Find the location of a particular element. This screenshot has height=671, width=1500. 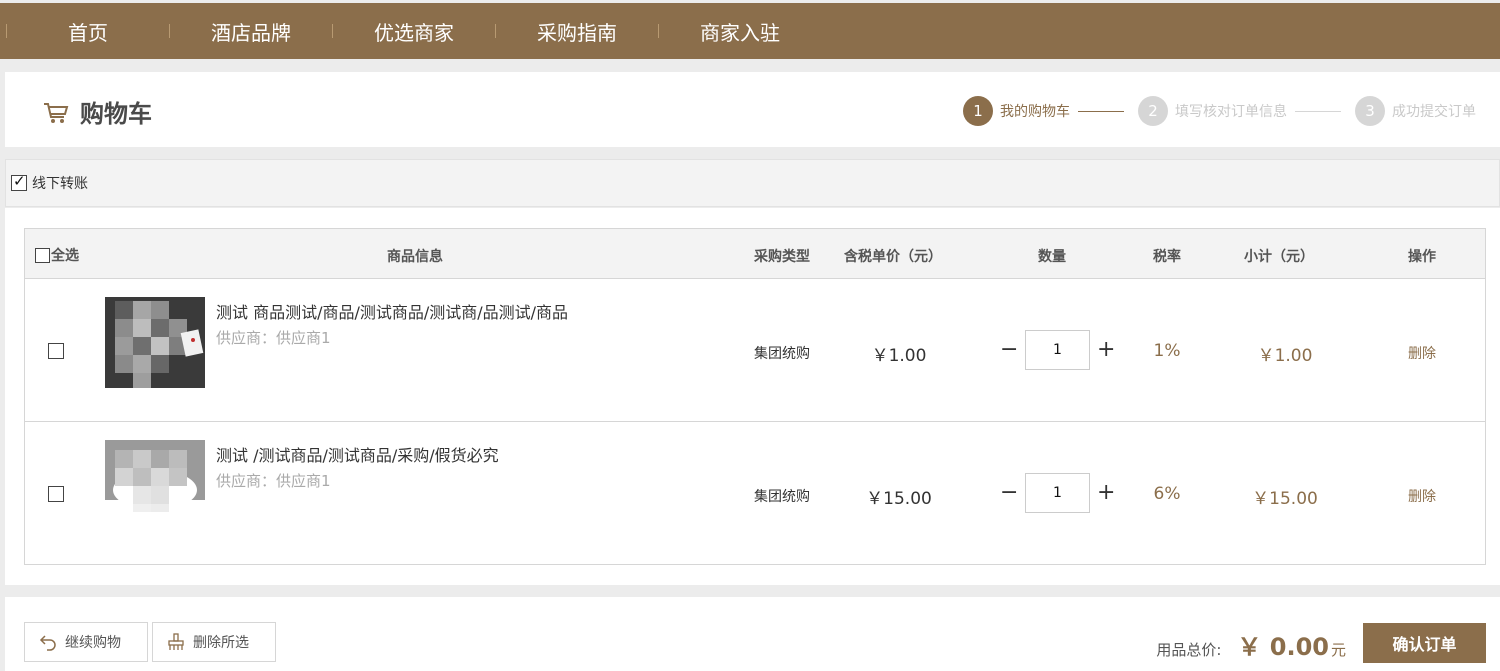

top-nav: 首页 酒店品牌 优选商家 采购指南 商家入驻 is located at coordinates (750, 31).